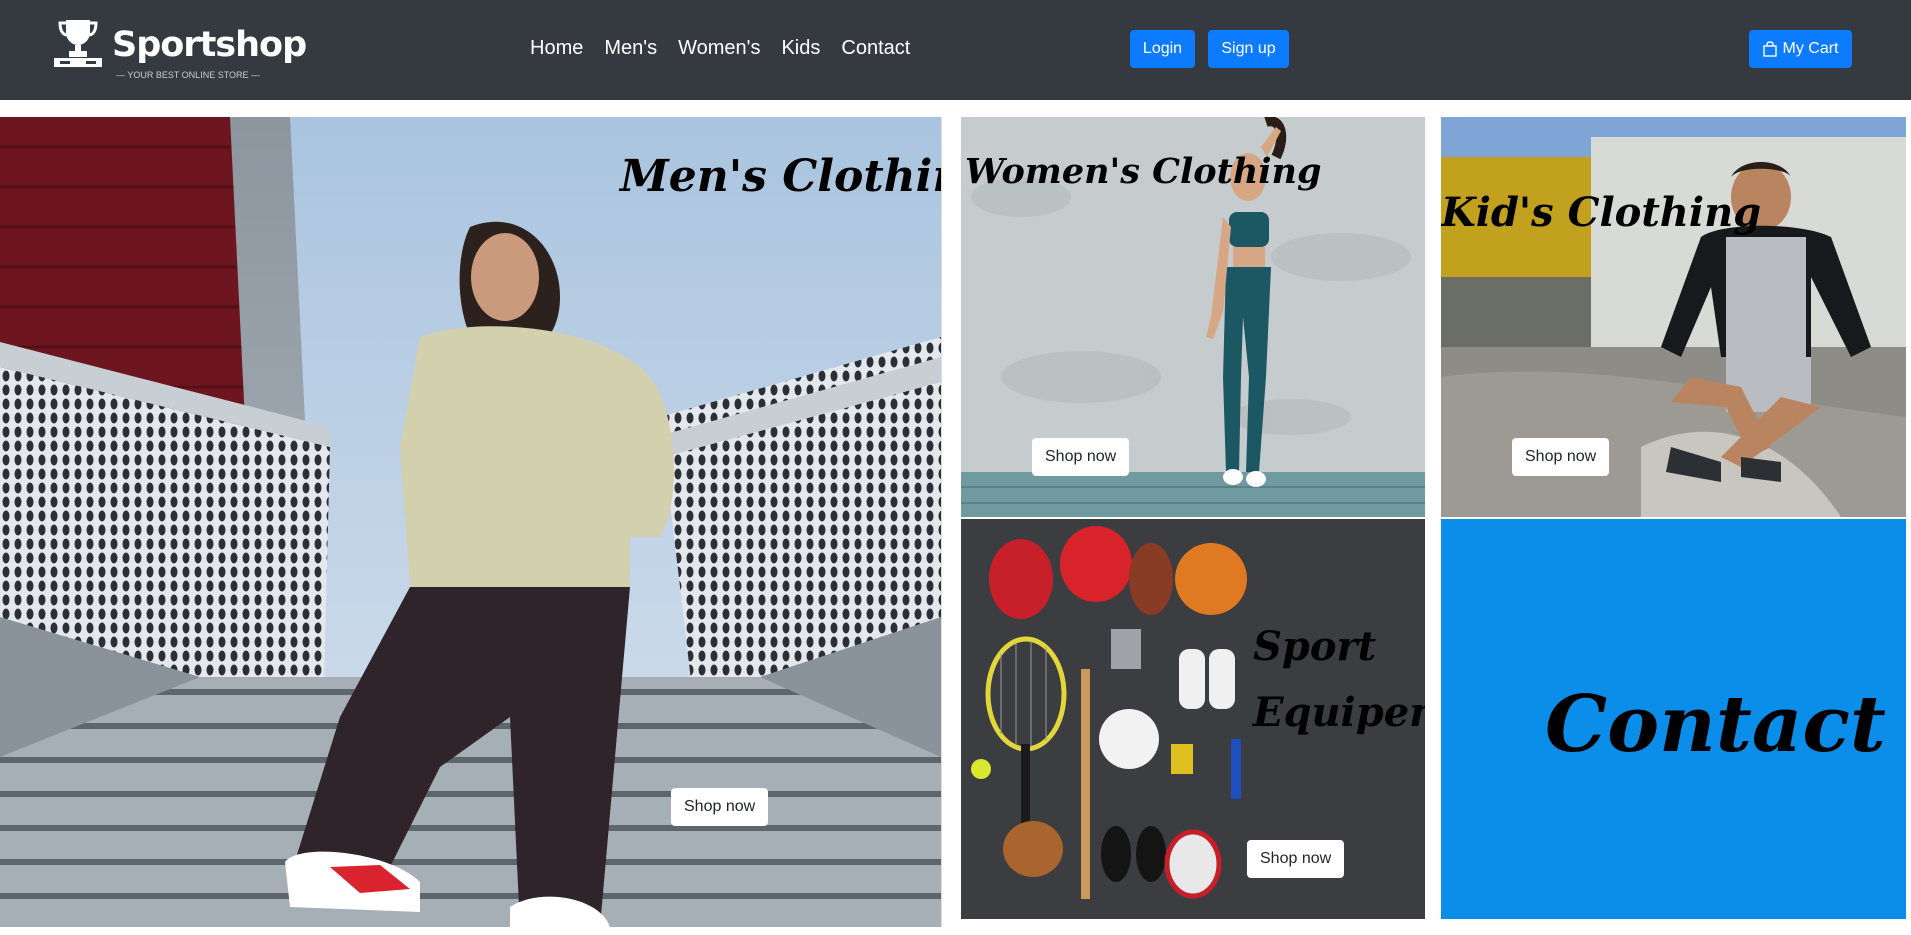 The height and width of the screenshot is (935, 1911). What do you see at coordinates (720, 807) in the screenshot?
I see `mens-shop-now-button: Shop now` at bounding box center [720, 807].